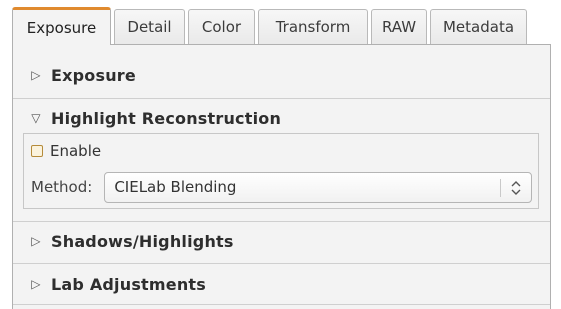  Describe the element at coordinates (166, 118) in the screenshot. I see `section-title-highlight-reconstruction: Highlight Reconstruction` at that location.